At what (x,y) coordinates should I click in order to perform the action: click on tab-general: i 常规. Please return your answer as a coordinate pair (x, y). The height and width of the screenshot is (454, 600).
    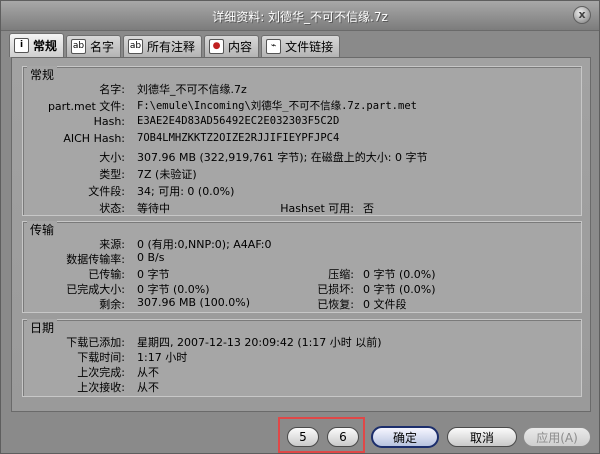
    Looking at the image, I should click on (37, 45).